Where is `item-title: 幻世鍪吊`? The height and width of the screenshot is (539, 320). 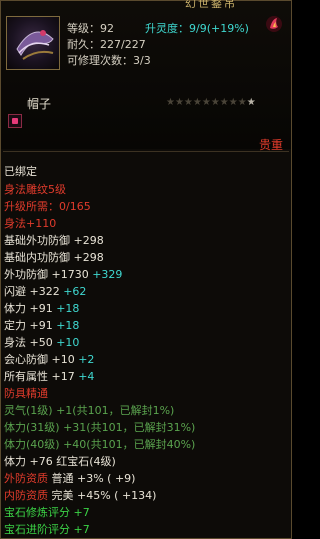
item-title: 幻世鍪吊 is located at coordinates (211, 5).